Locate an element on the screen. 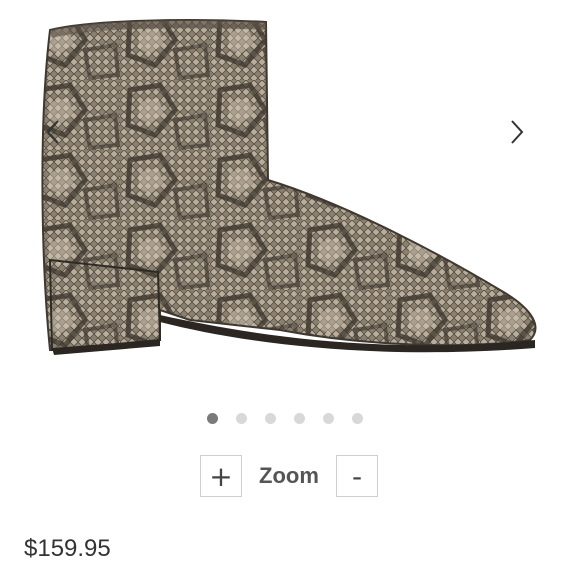  chevron-right-icon is located at coordinates (517, 132).